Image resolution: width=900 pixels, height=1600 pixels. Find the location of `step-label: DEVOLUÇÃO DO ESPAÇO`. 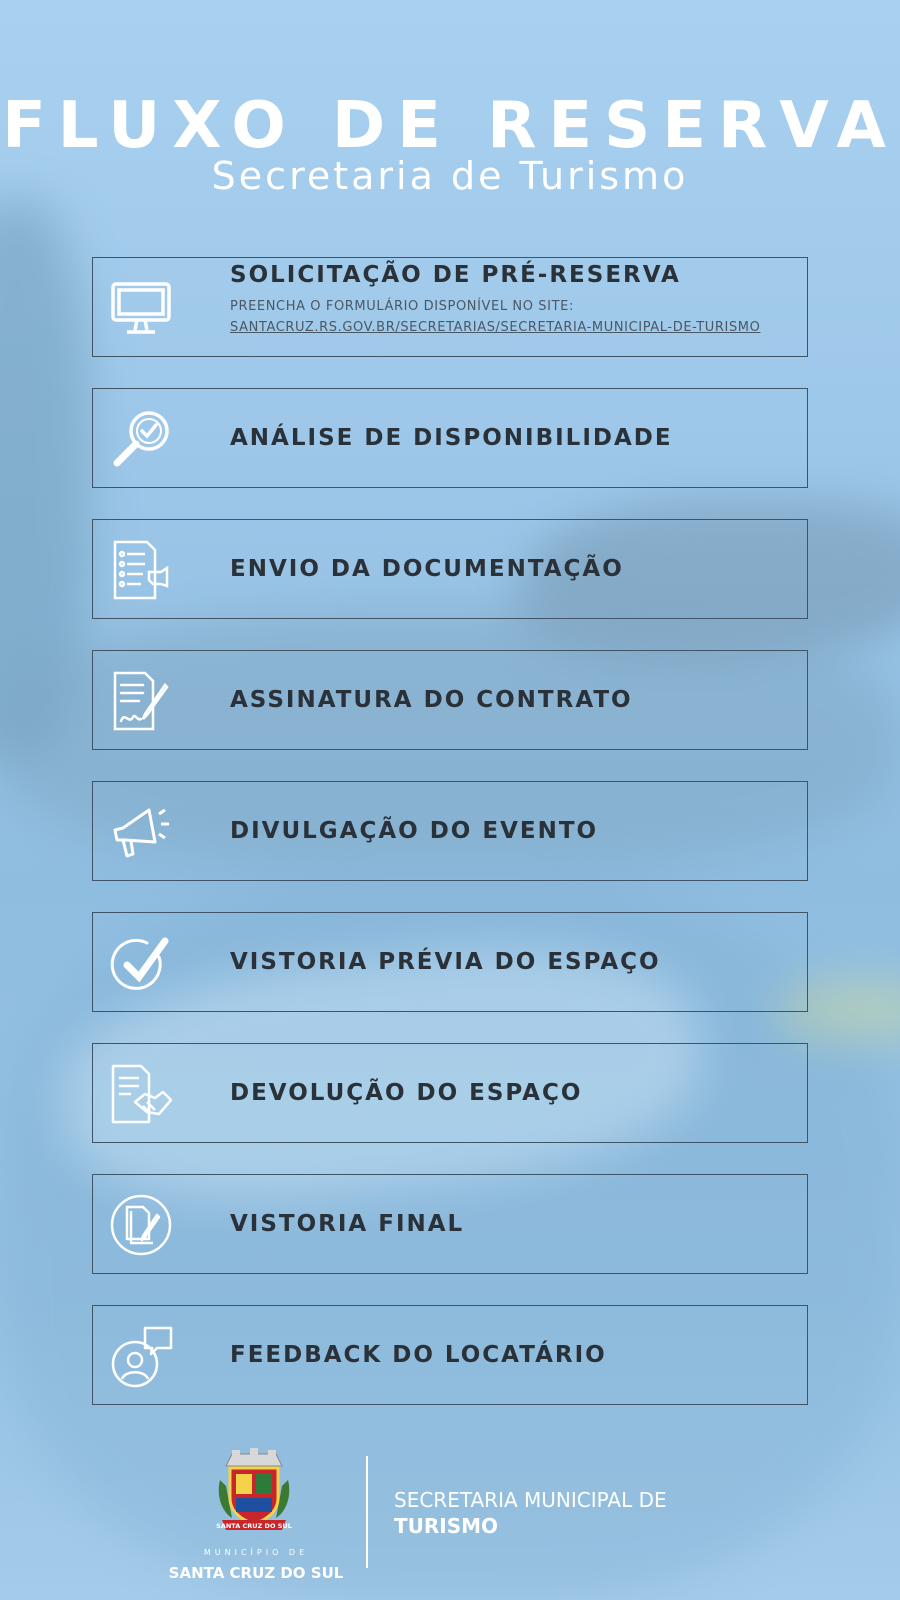

step-label: DEVOLUÇÃO DO ESPAÇO is located at coordinates (406, 1093).